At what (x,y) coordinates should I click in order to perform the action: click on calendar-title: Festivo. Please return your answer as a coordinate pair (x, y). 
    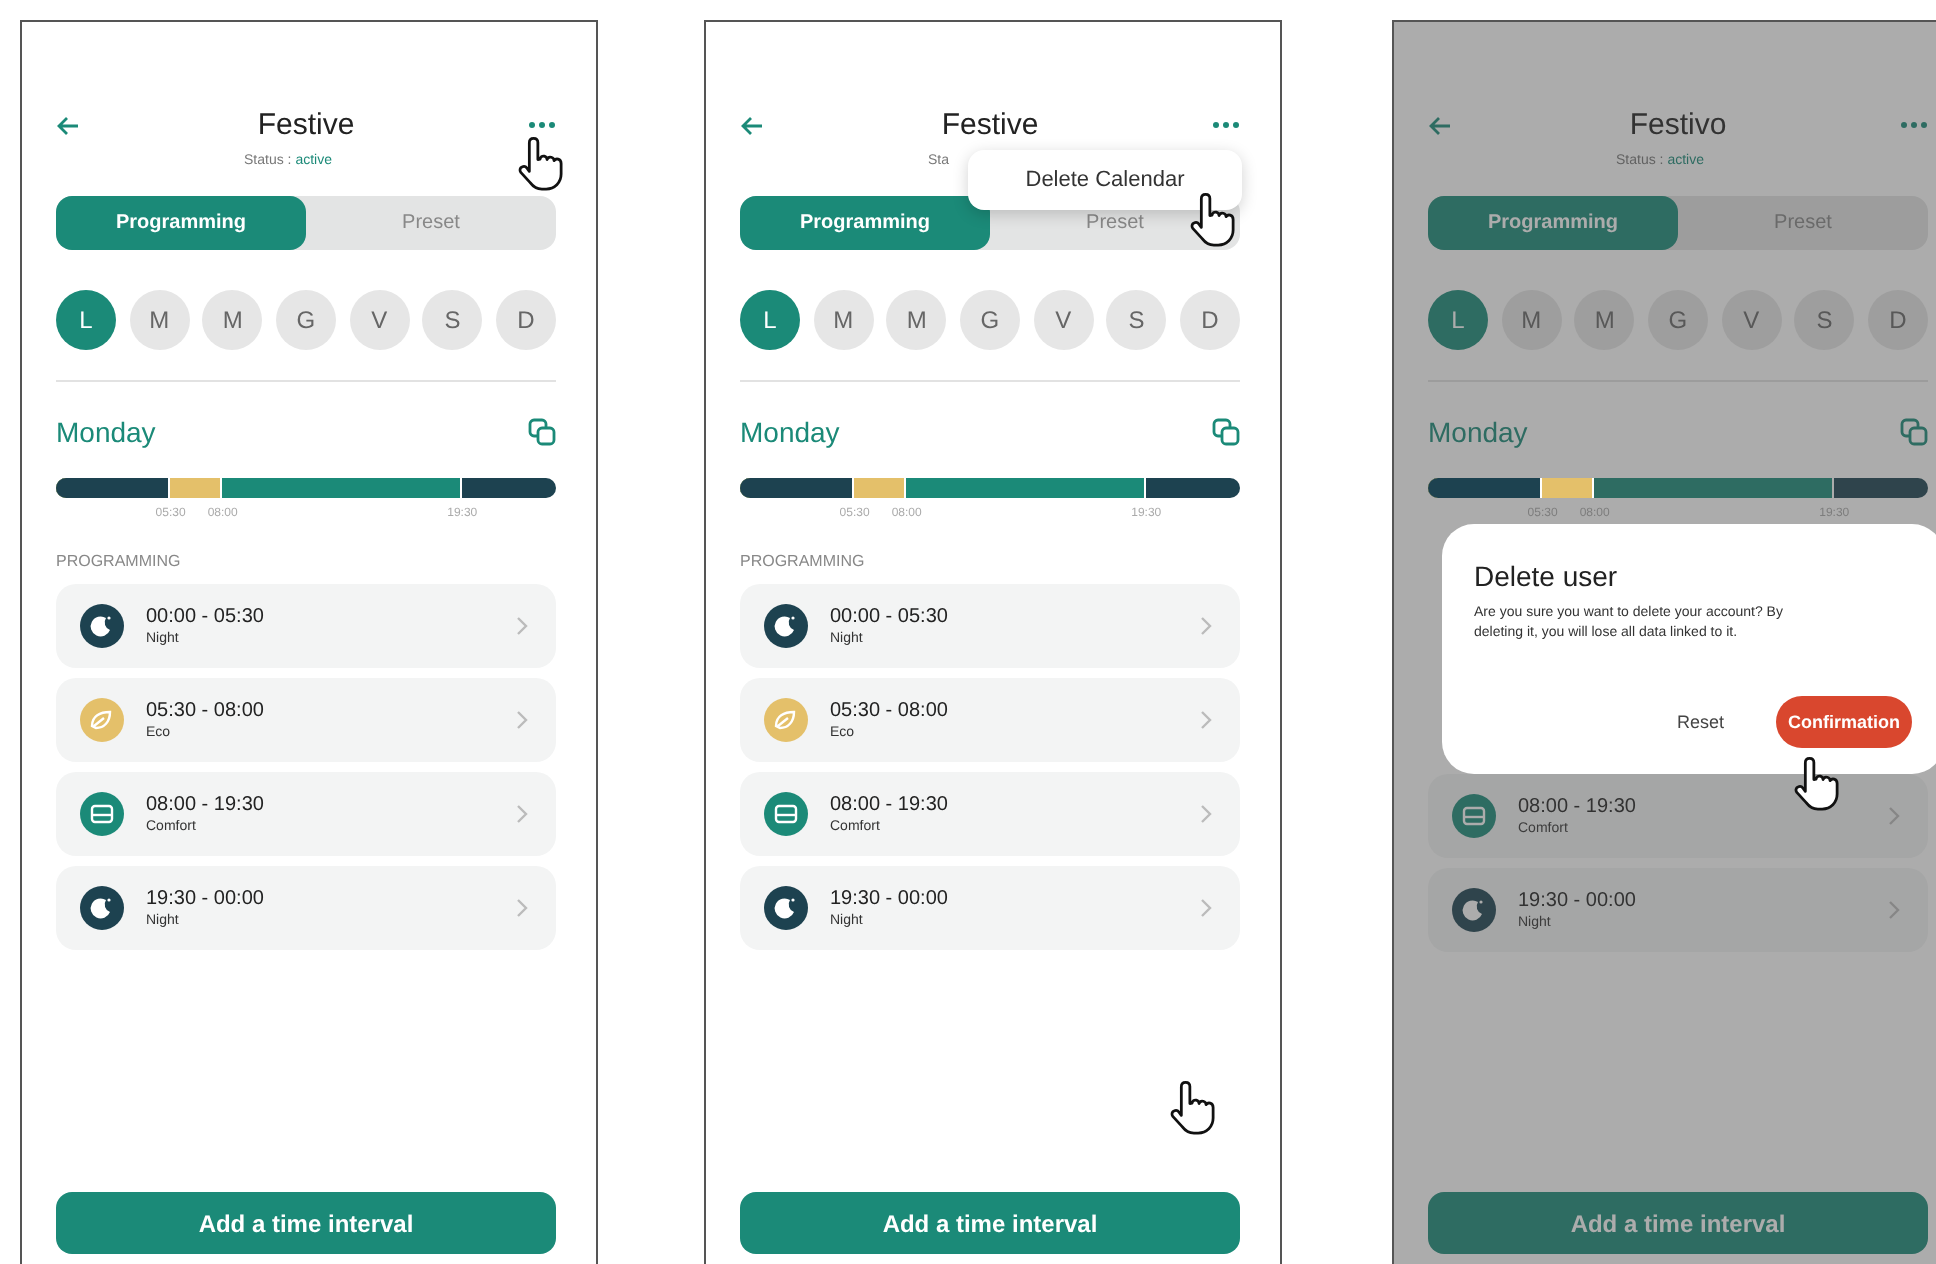
    Looking at the image, I should click on (1678, 126).